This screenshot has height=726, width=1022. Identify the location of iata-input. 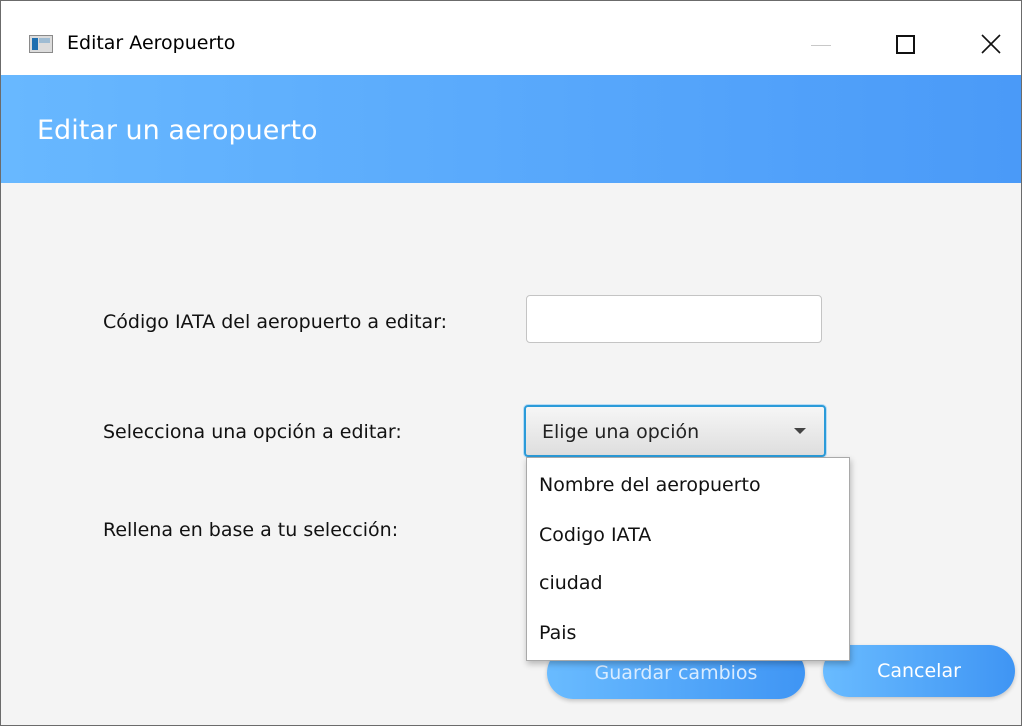
(674, 319).